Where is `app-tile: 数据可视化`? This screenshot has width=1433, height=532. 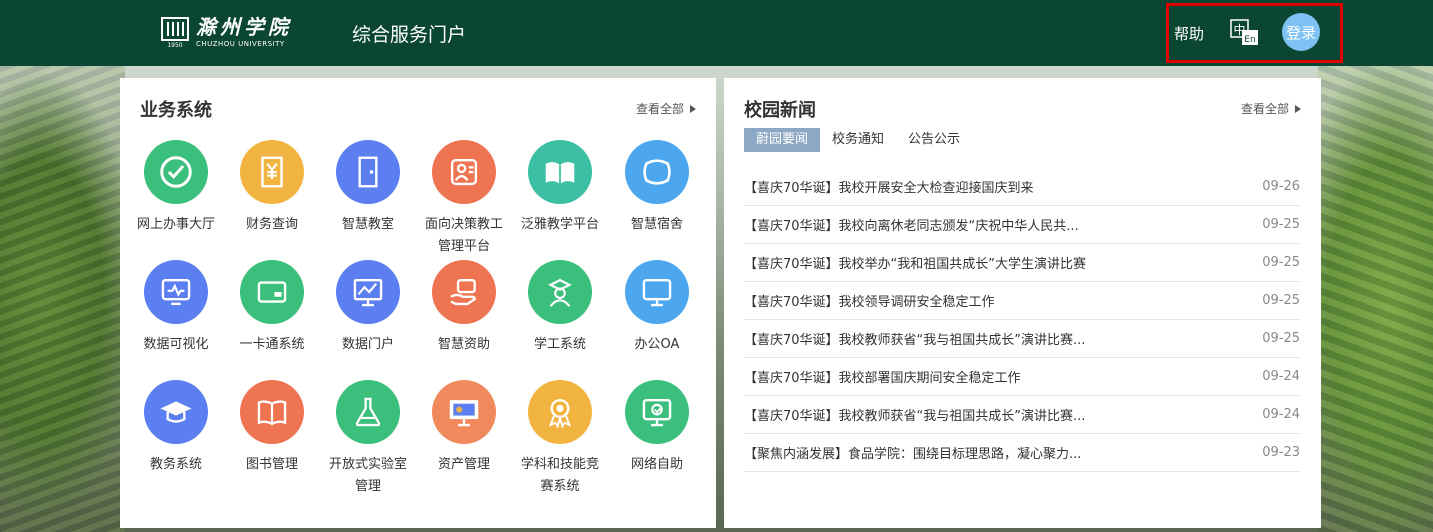
app-tile: 数据可视化 is located at coordinates (176, 308).